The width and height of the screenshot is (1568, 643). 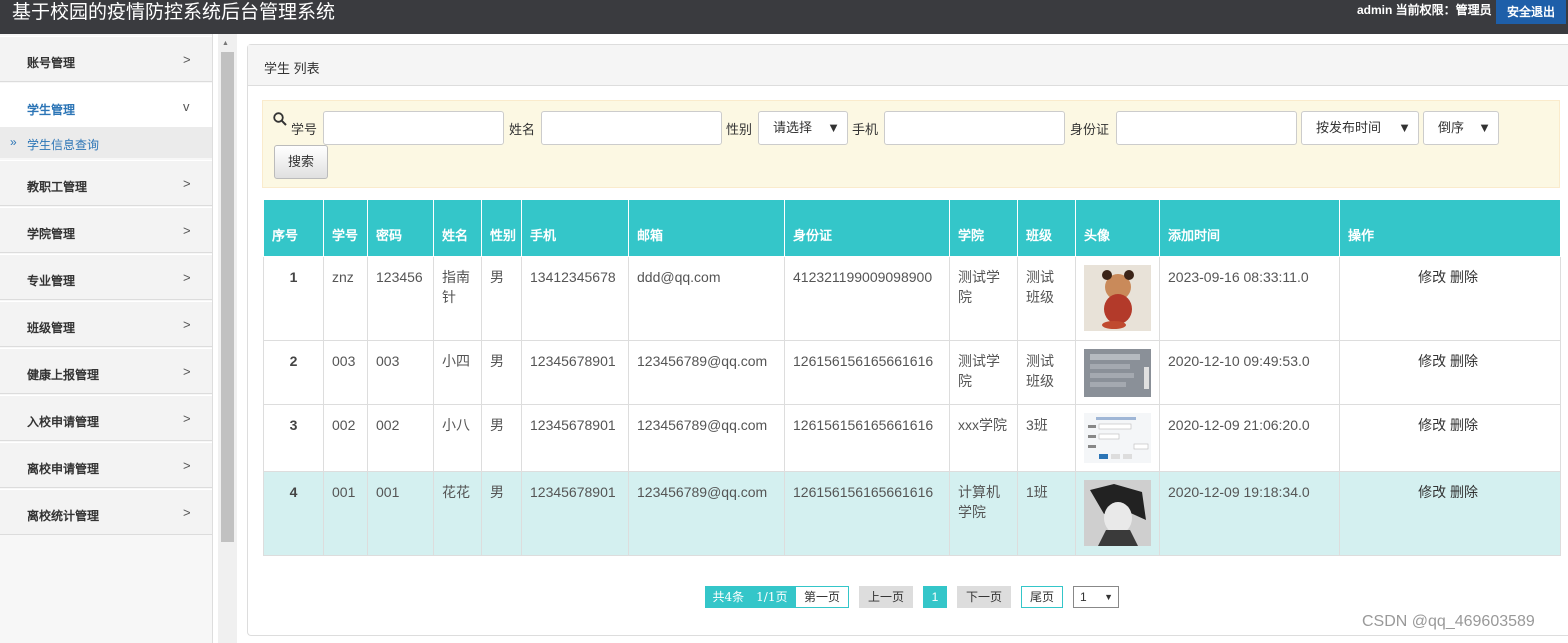 I want to click on scroll-up-icon: ▲, so click(x=225, y=43).